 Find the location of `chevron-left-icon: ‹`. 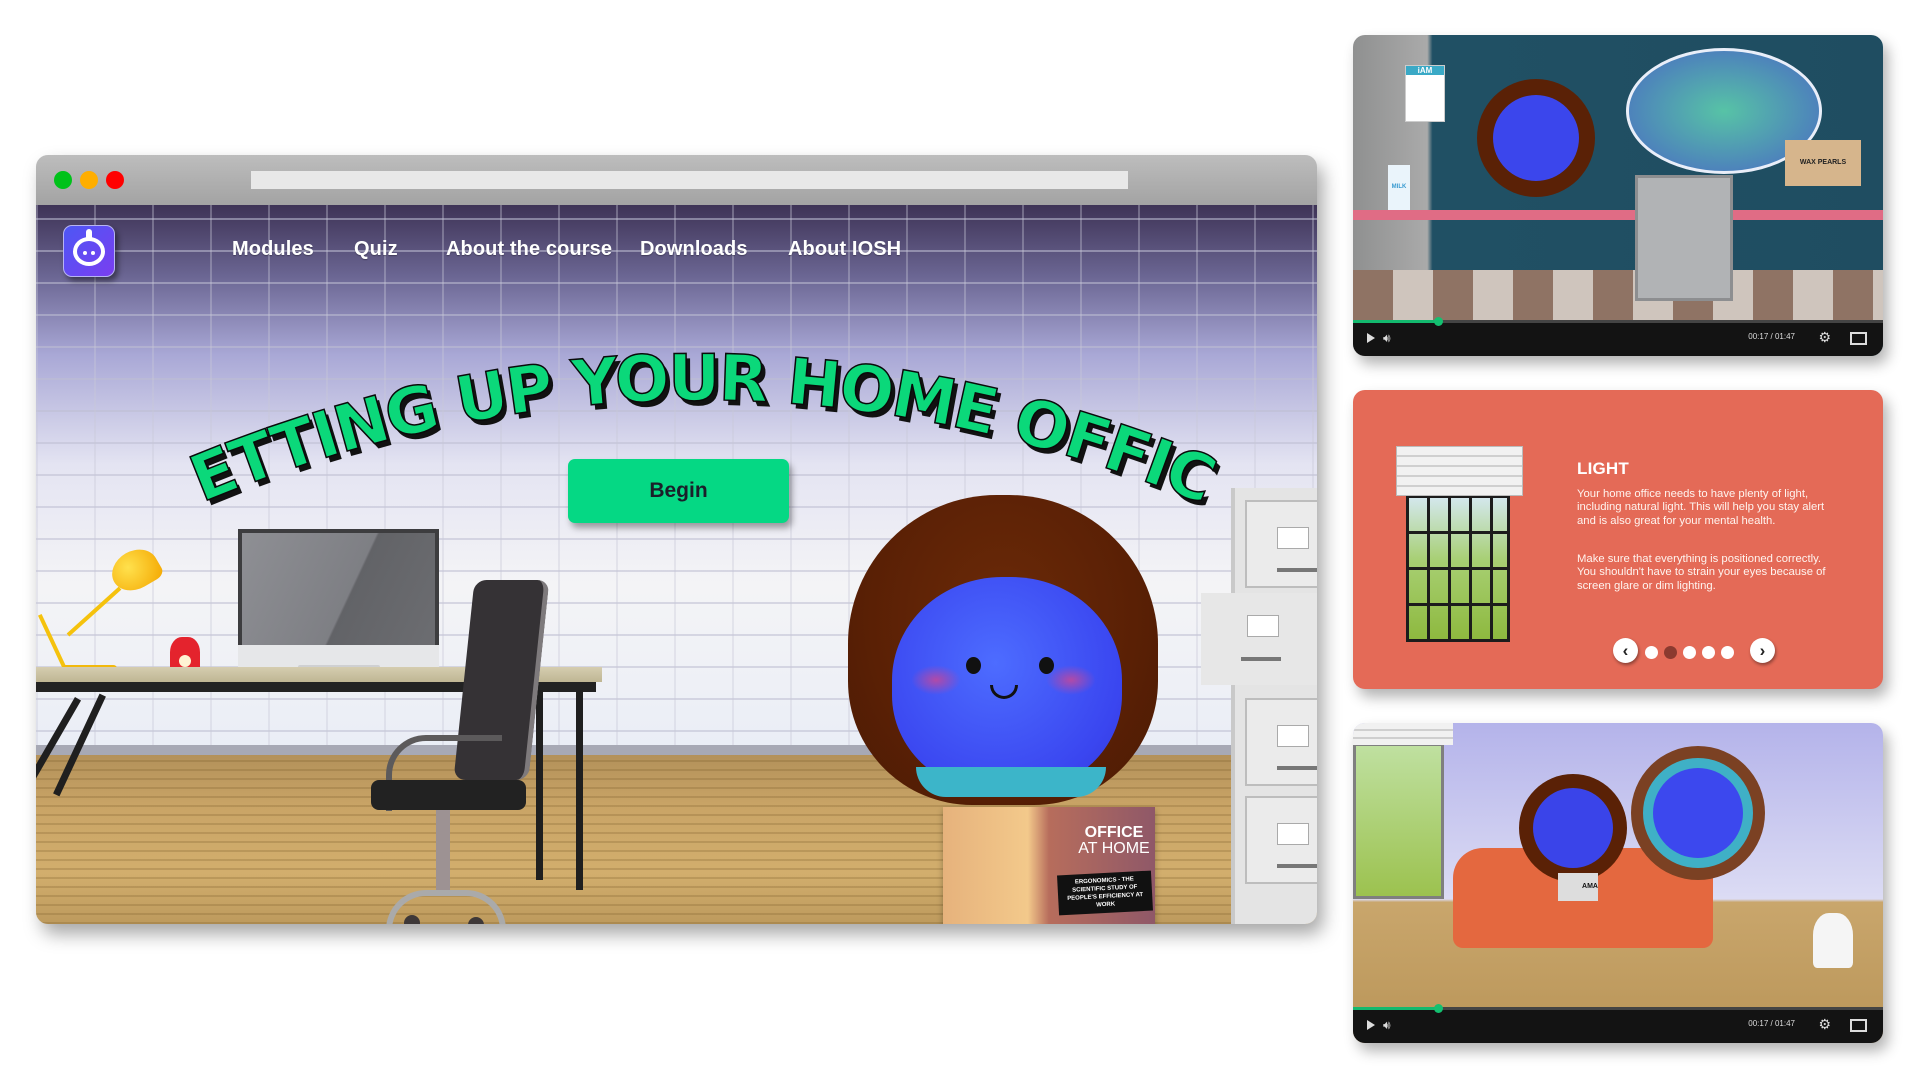

chevron-left-icon: ‹ is located at coordinates (1625, 650).